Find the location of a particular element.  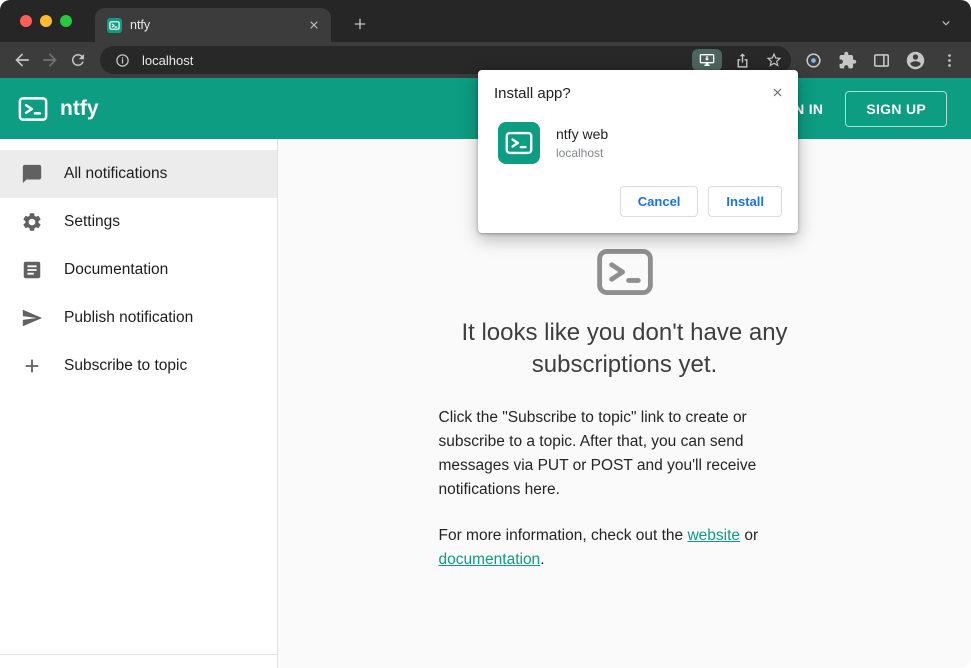

back-icon is located at coordinates (22, 60).